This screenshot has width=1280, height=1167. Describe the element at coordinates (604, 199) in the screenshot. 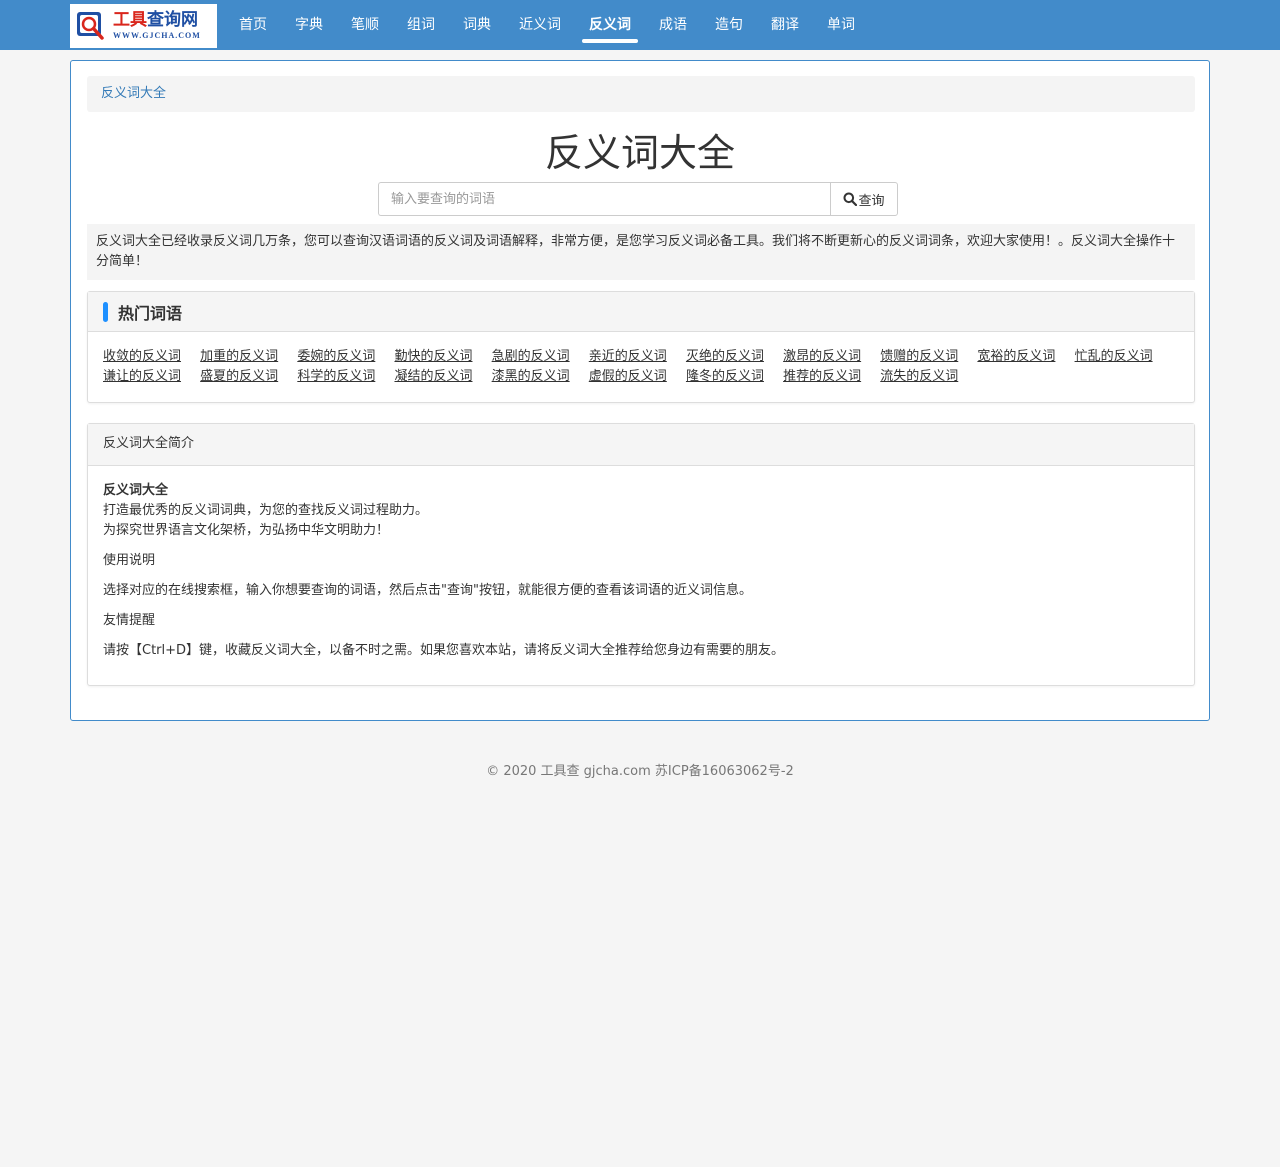

I see `search-input` at that location.